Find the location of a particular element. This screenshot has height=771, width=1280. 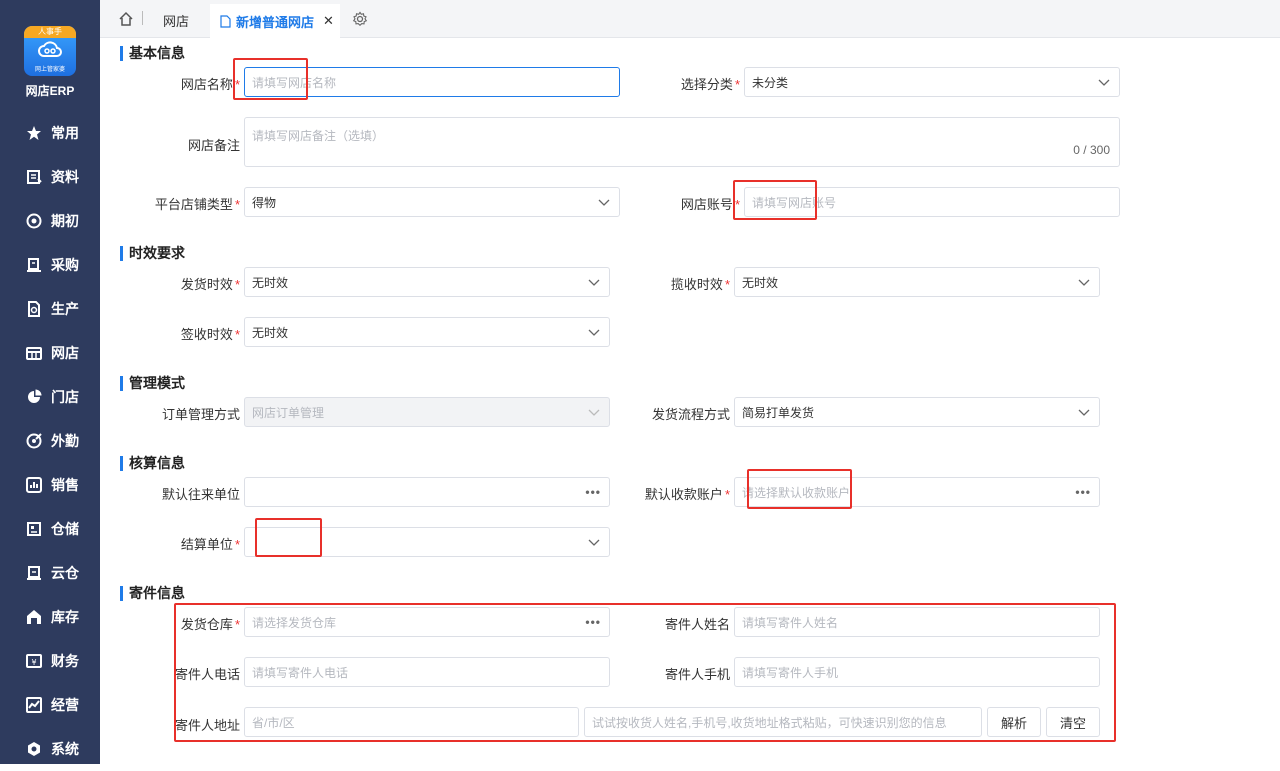

sidebar-item-initial: 期初 is located at coordinates (50, 221).